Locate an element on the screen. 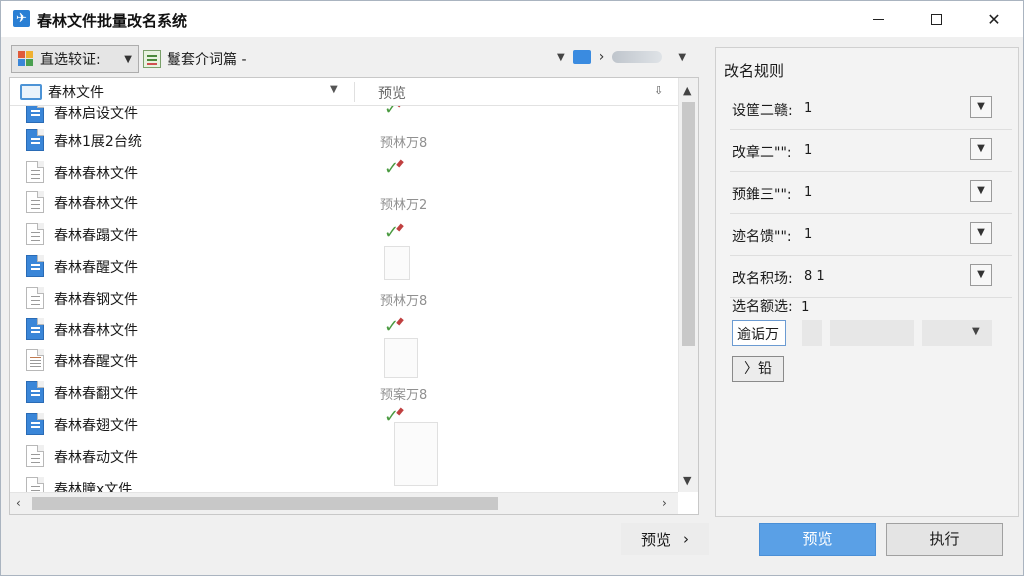 The image size is (1024, 576). footer-bar: 预览 › 预览 执行 is located at coordinates (512, 546).